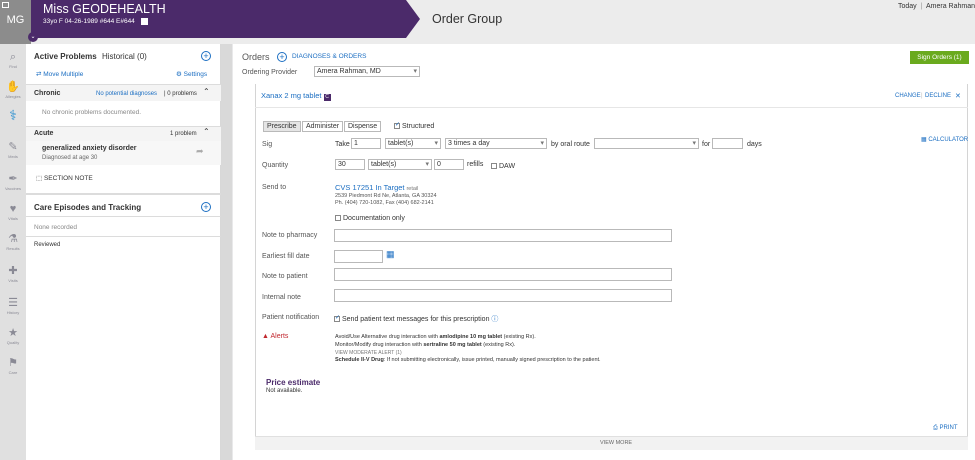 This screenshot has height=460, width=975. Describe the element at coordinates (496, 143) in the screenshot. I see `frequency-select: 3 times a day` at that location.